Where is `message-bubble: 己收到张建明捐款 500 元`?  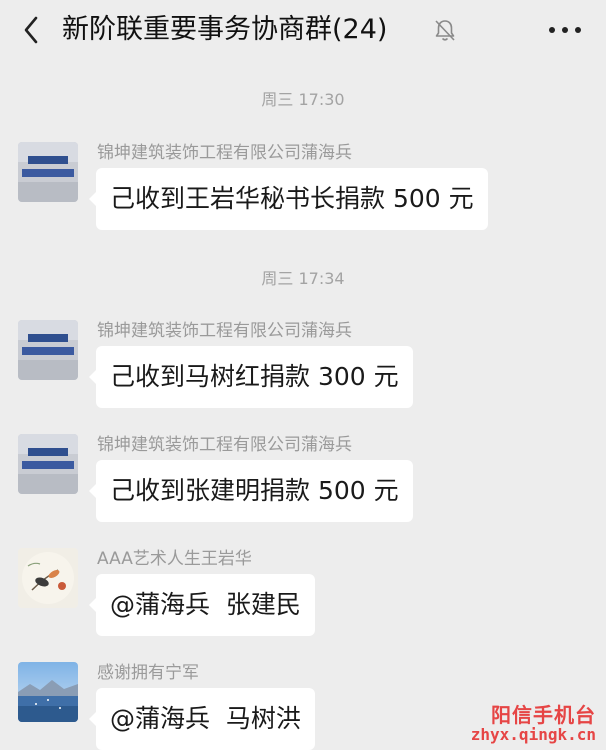
message-bubble: 己收到张建明捐款 500 元 is located at coordinates (251, 491).